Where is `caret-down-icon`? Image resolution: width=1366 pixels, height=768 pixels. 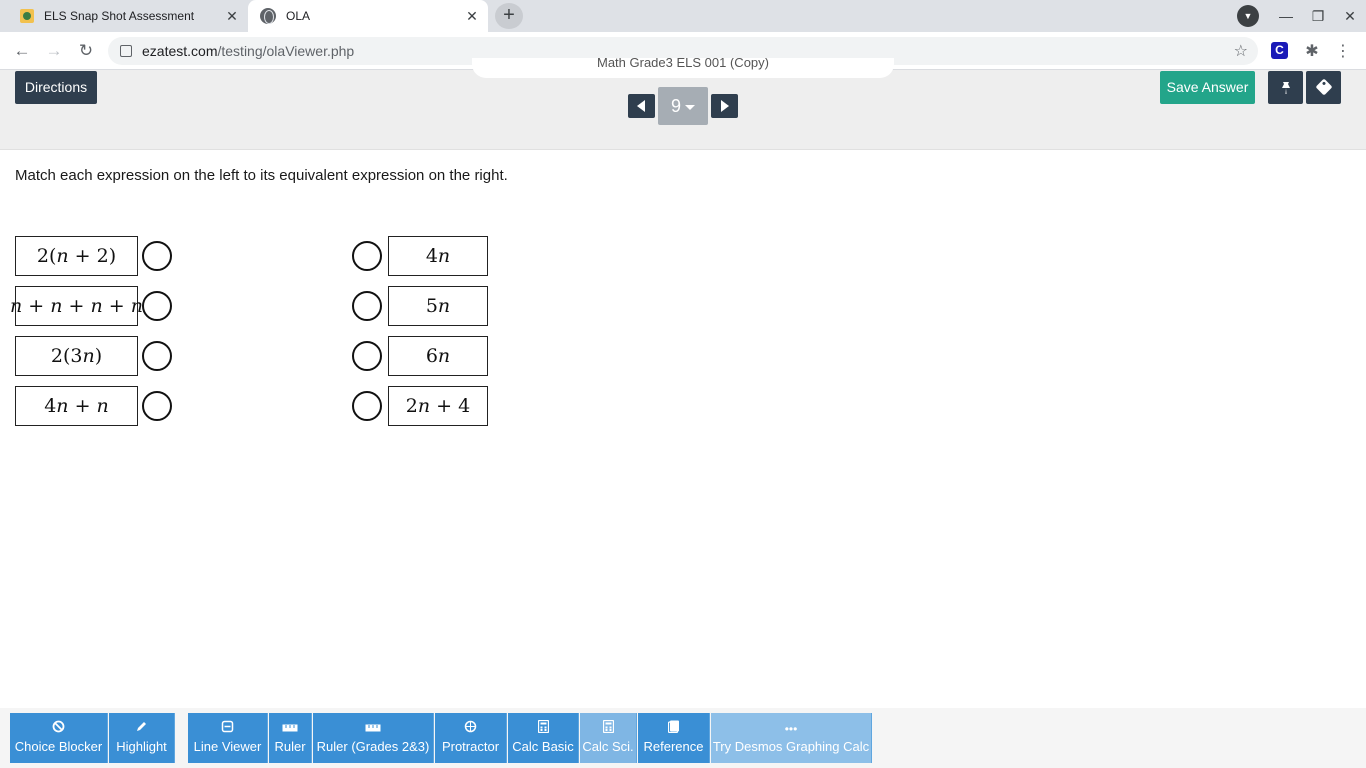
caret-down-icon is located at coordinates (690, 107).